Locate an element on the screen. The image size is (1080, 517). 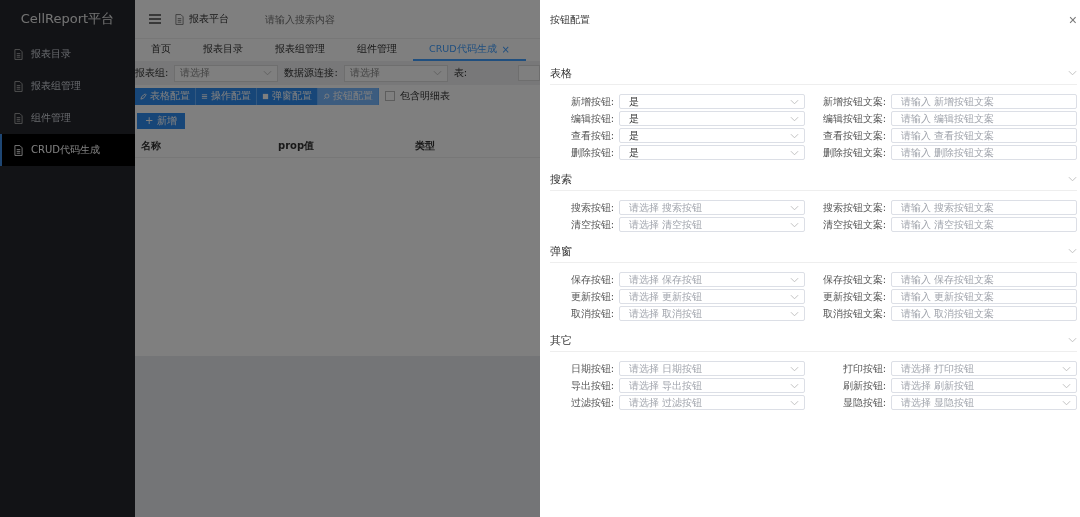
field-label: 保存按钮: is located at coordinates (591, 280).